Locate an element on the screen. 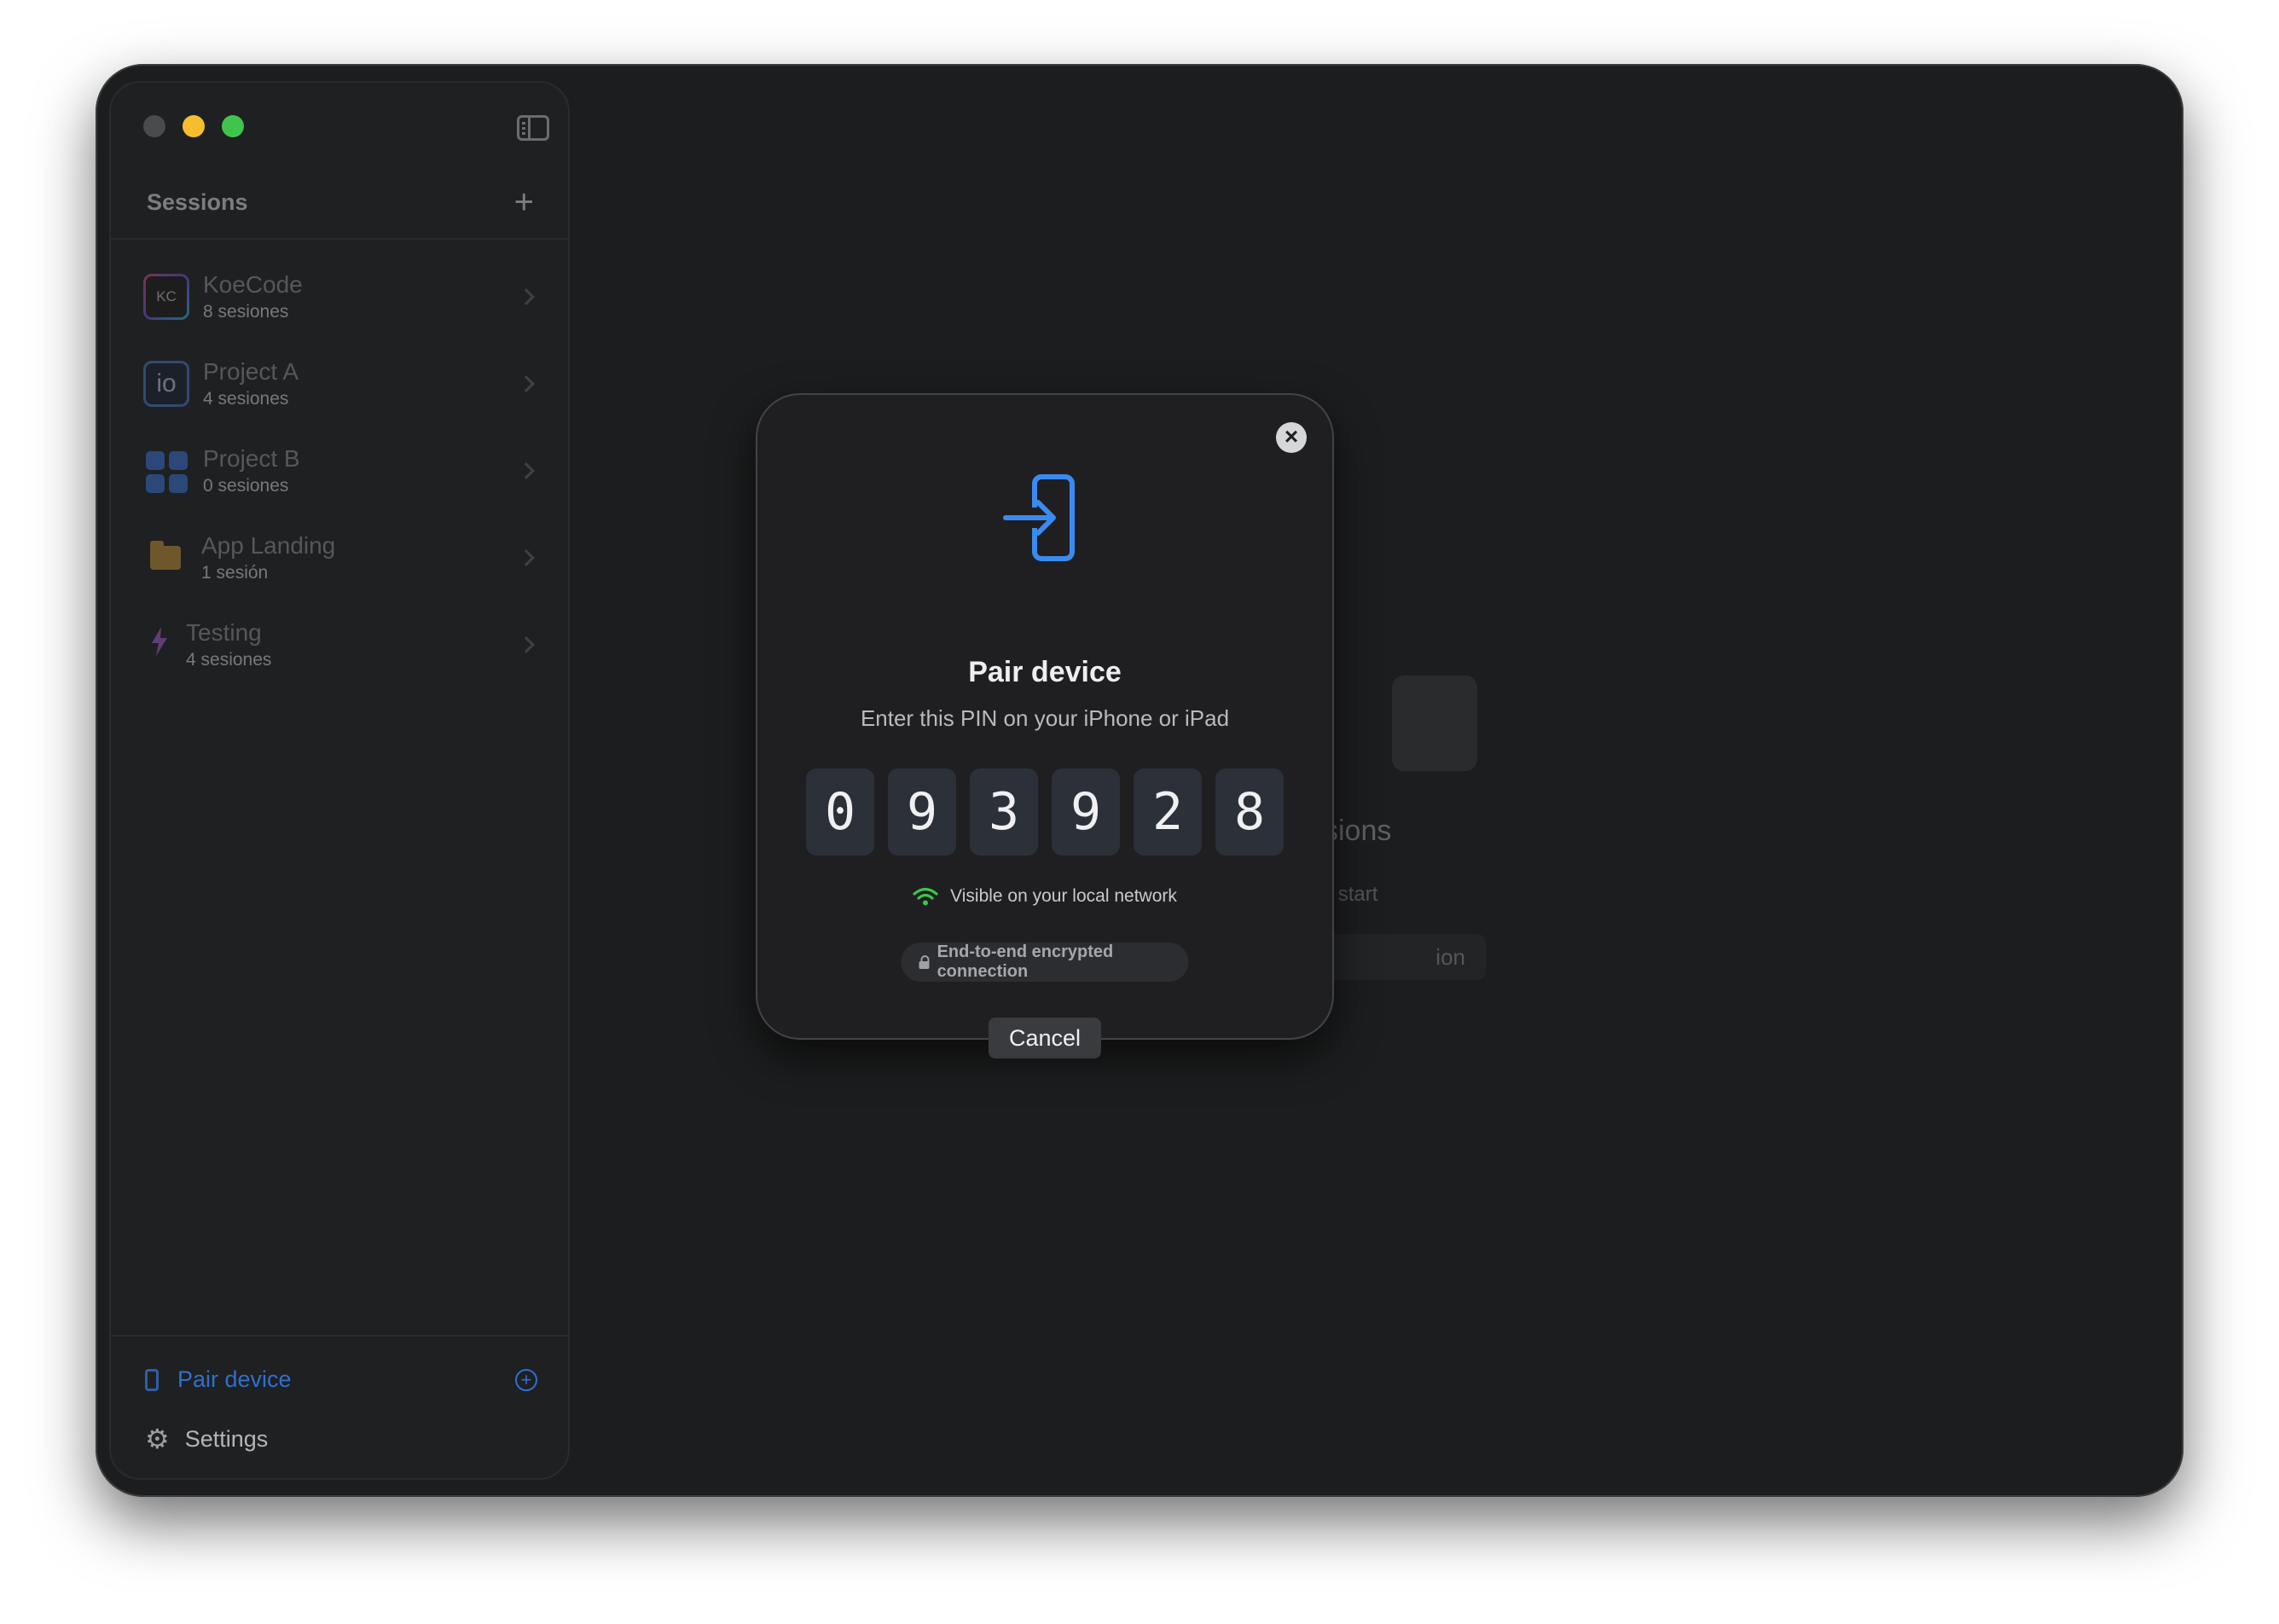 The width and height of the screenshot is (2279, 1624). lock-icon is located at coordinates (924, 962).